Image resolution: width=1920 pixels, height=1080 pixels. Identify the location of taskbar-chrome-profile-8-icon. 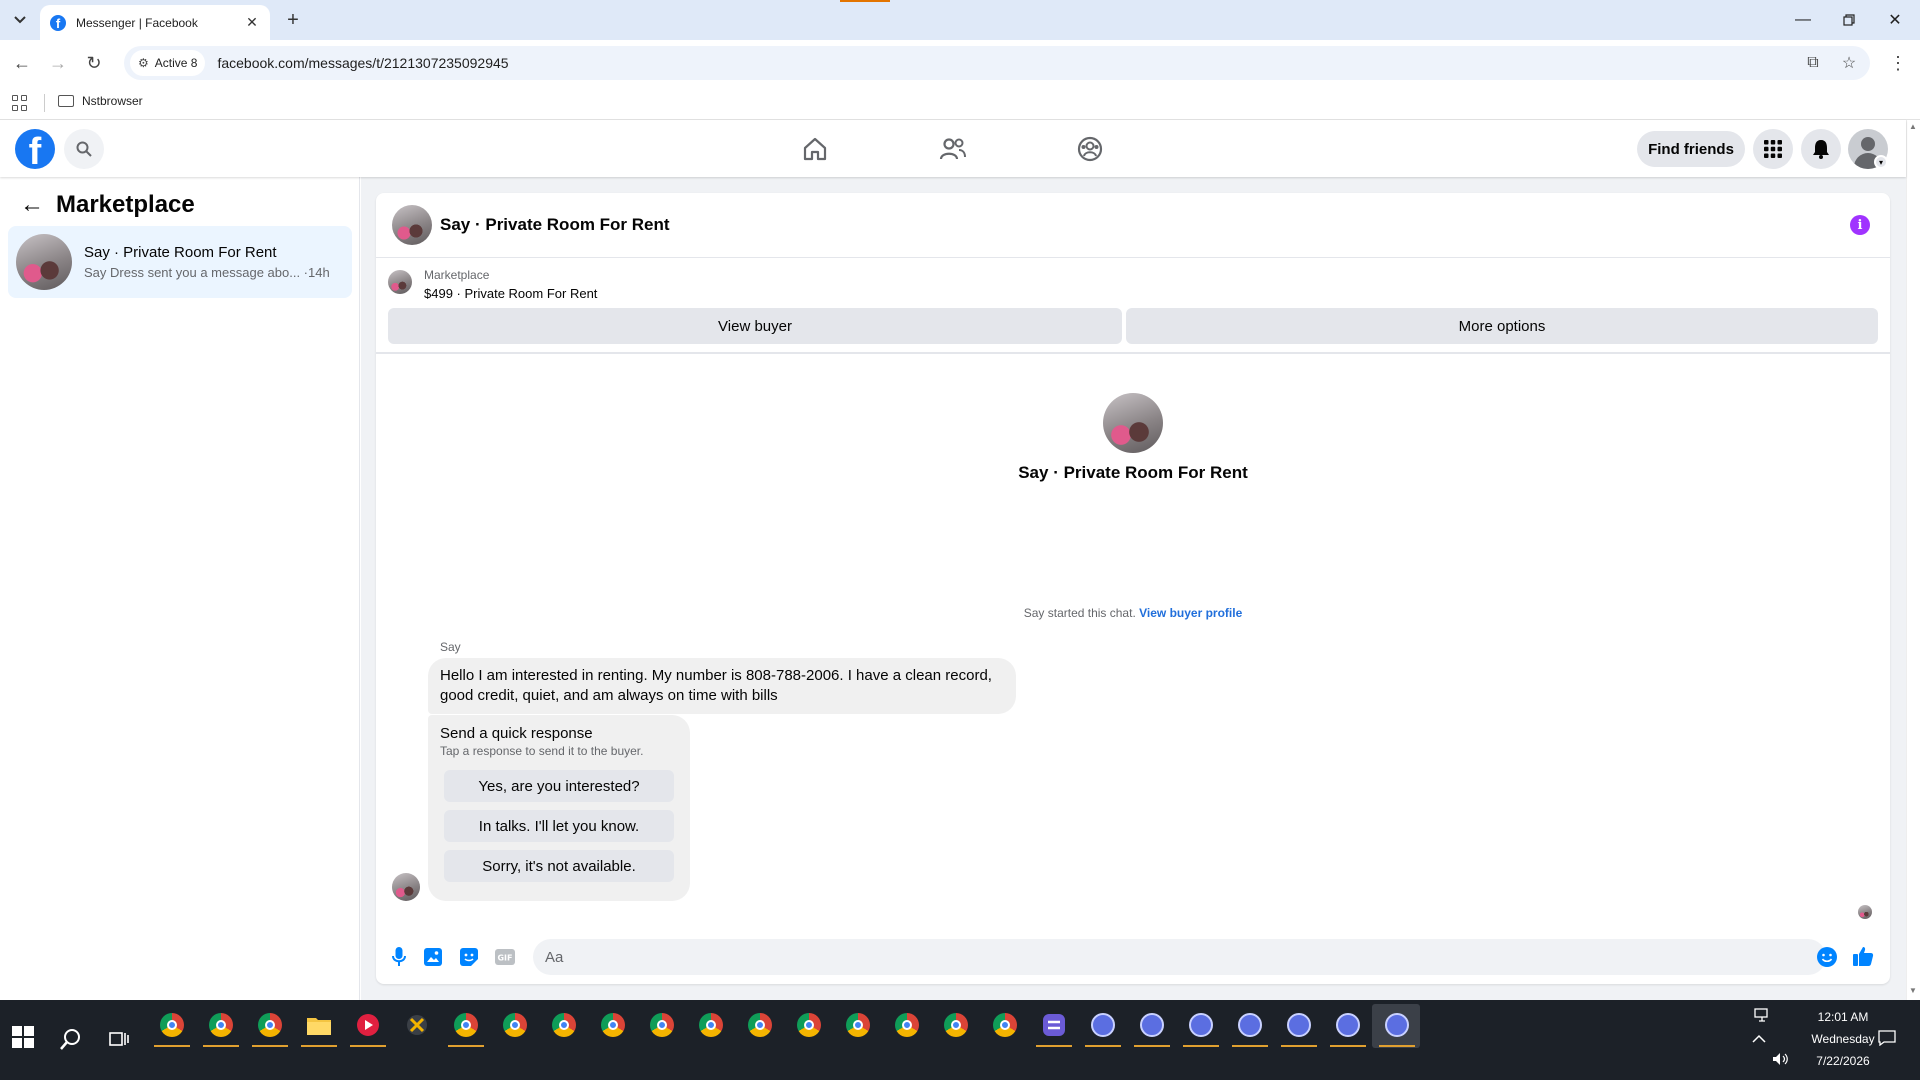
(662, 1025).